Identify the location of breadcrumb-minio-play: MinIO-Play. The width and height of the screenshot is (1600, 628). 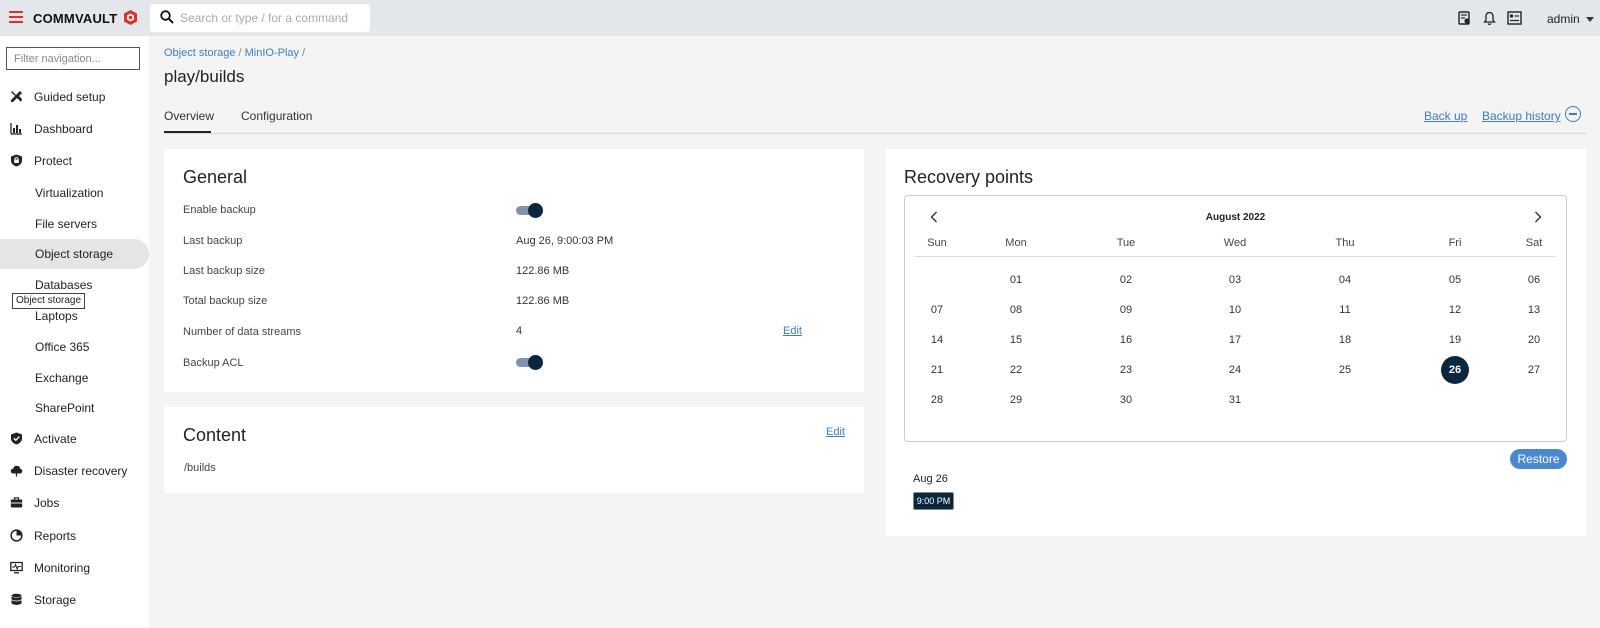
(272, 53).